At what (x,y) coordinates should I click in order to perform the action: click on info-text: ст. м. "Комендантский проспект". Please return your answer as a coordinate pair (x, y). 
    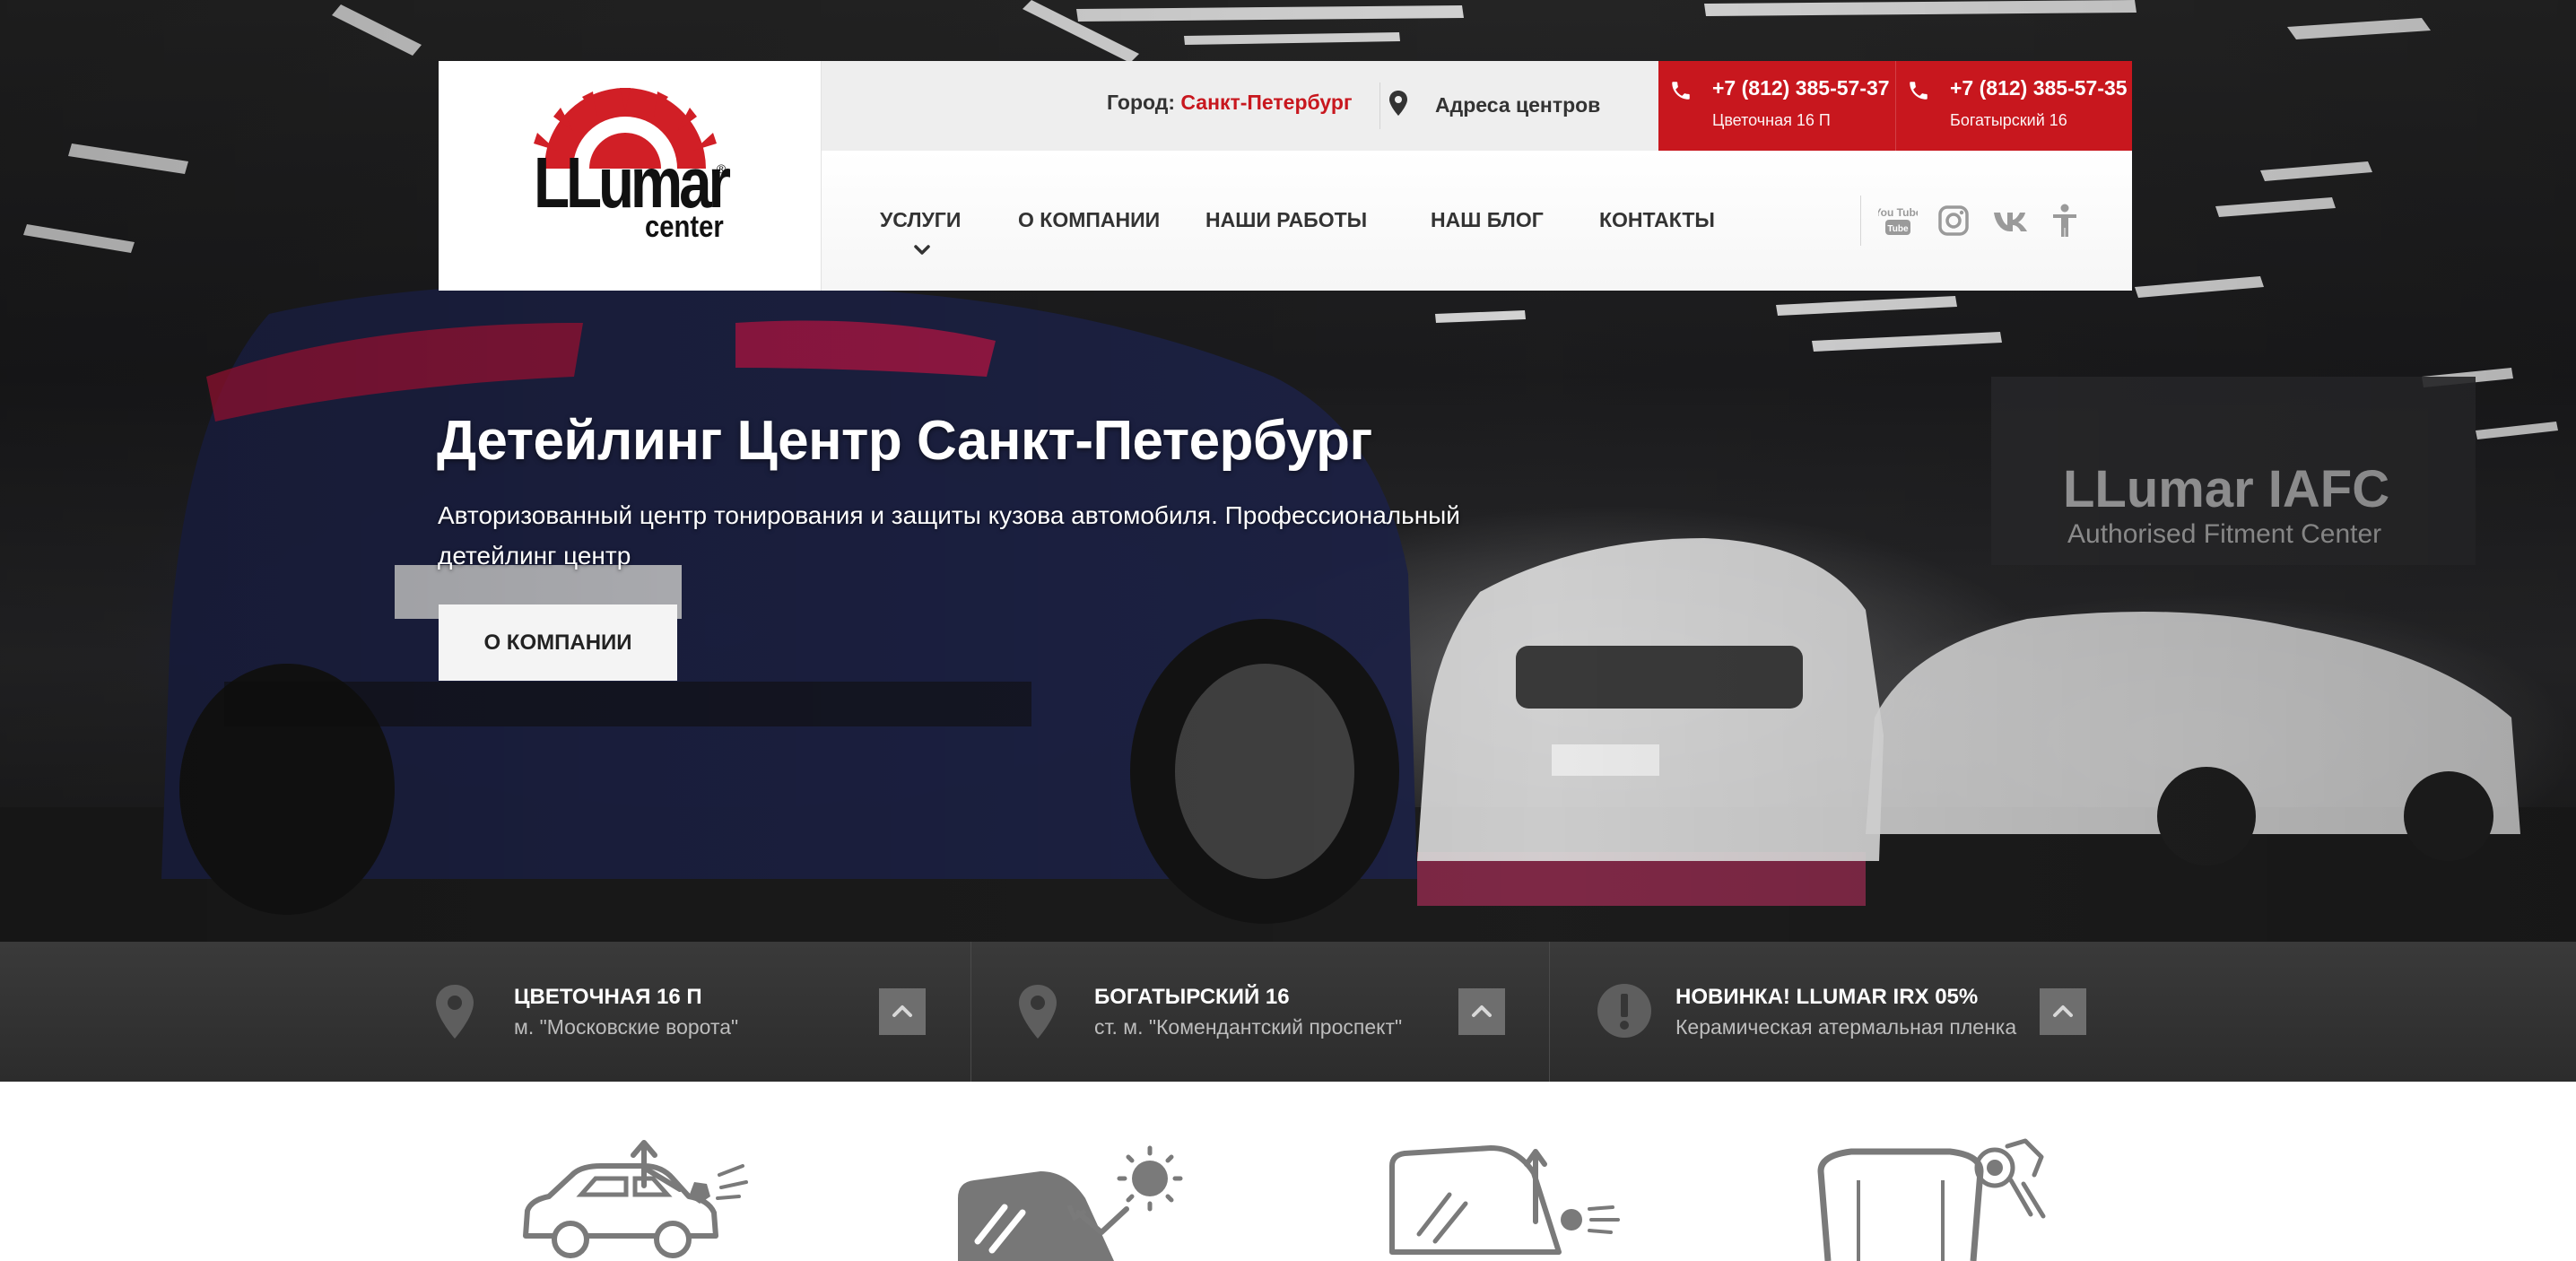
    Looking at the image, I should click on (1248, 1027).